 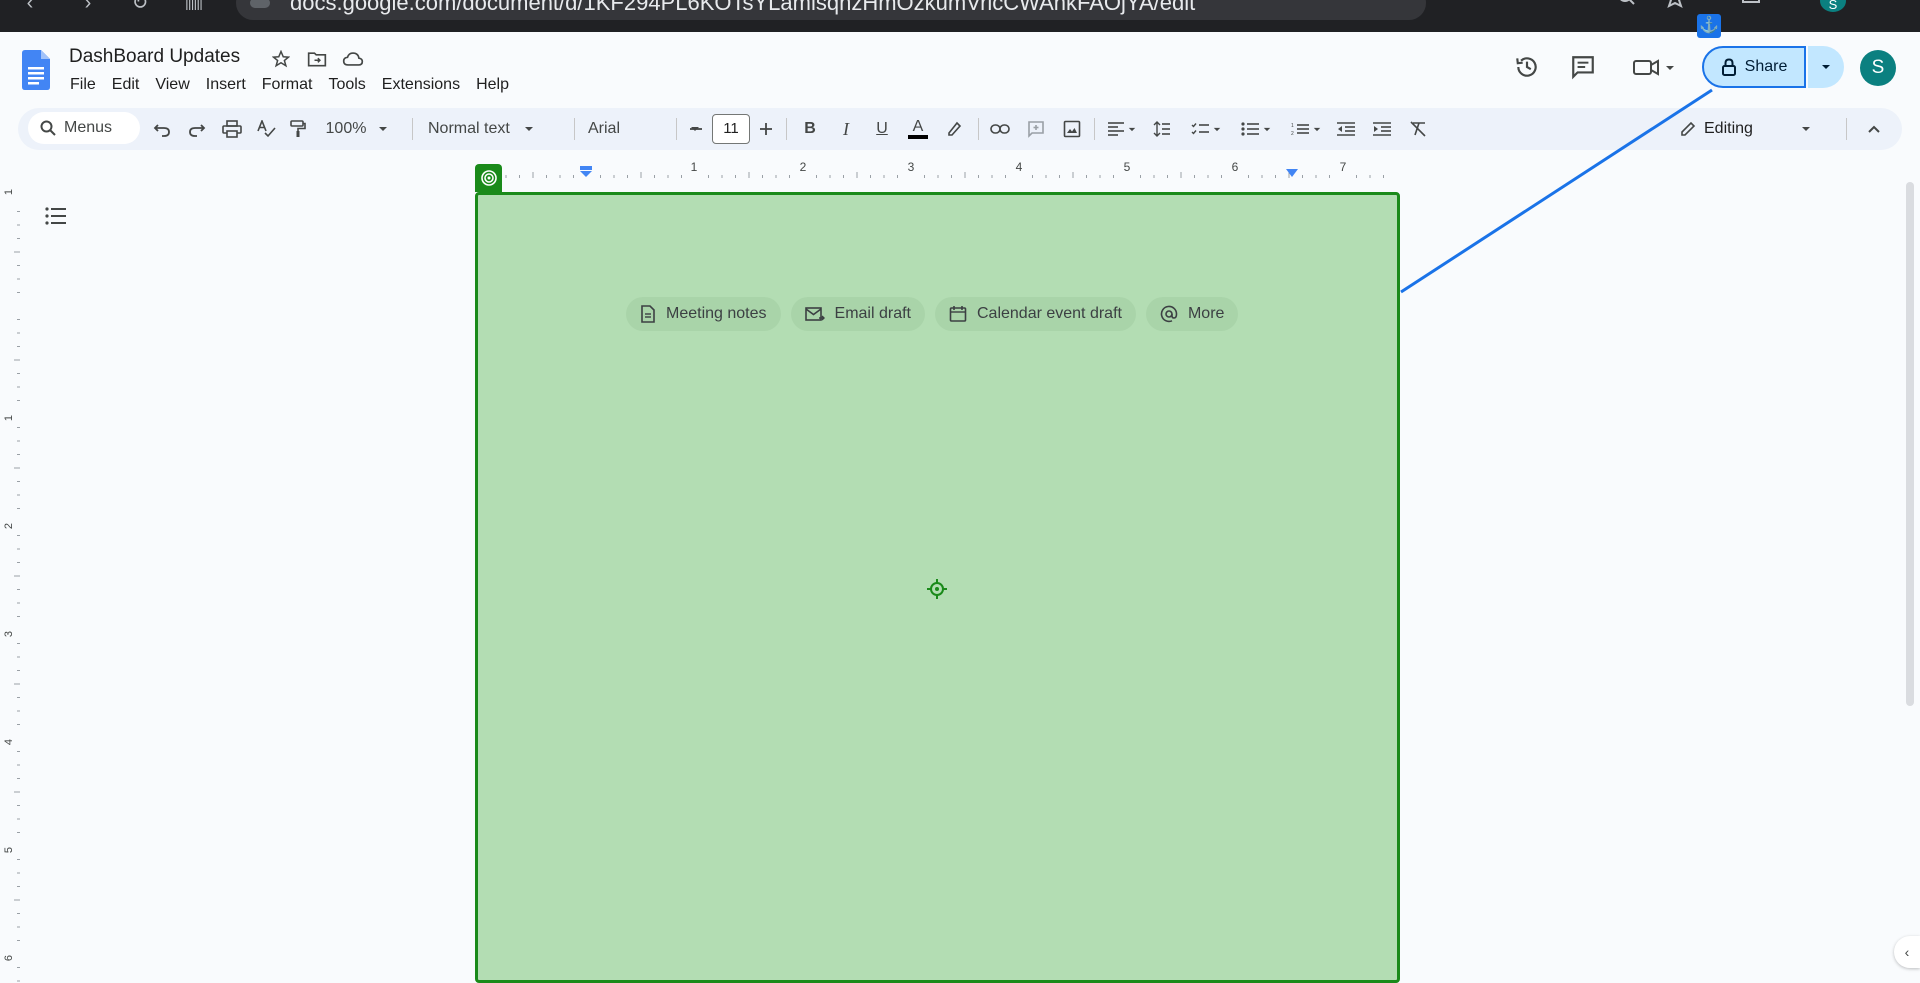 I want to click on menu-help: Help, so click(x=492, y=85).